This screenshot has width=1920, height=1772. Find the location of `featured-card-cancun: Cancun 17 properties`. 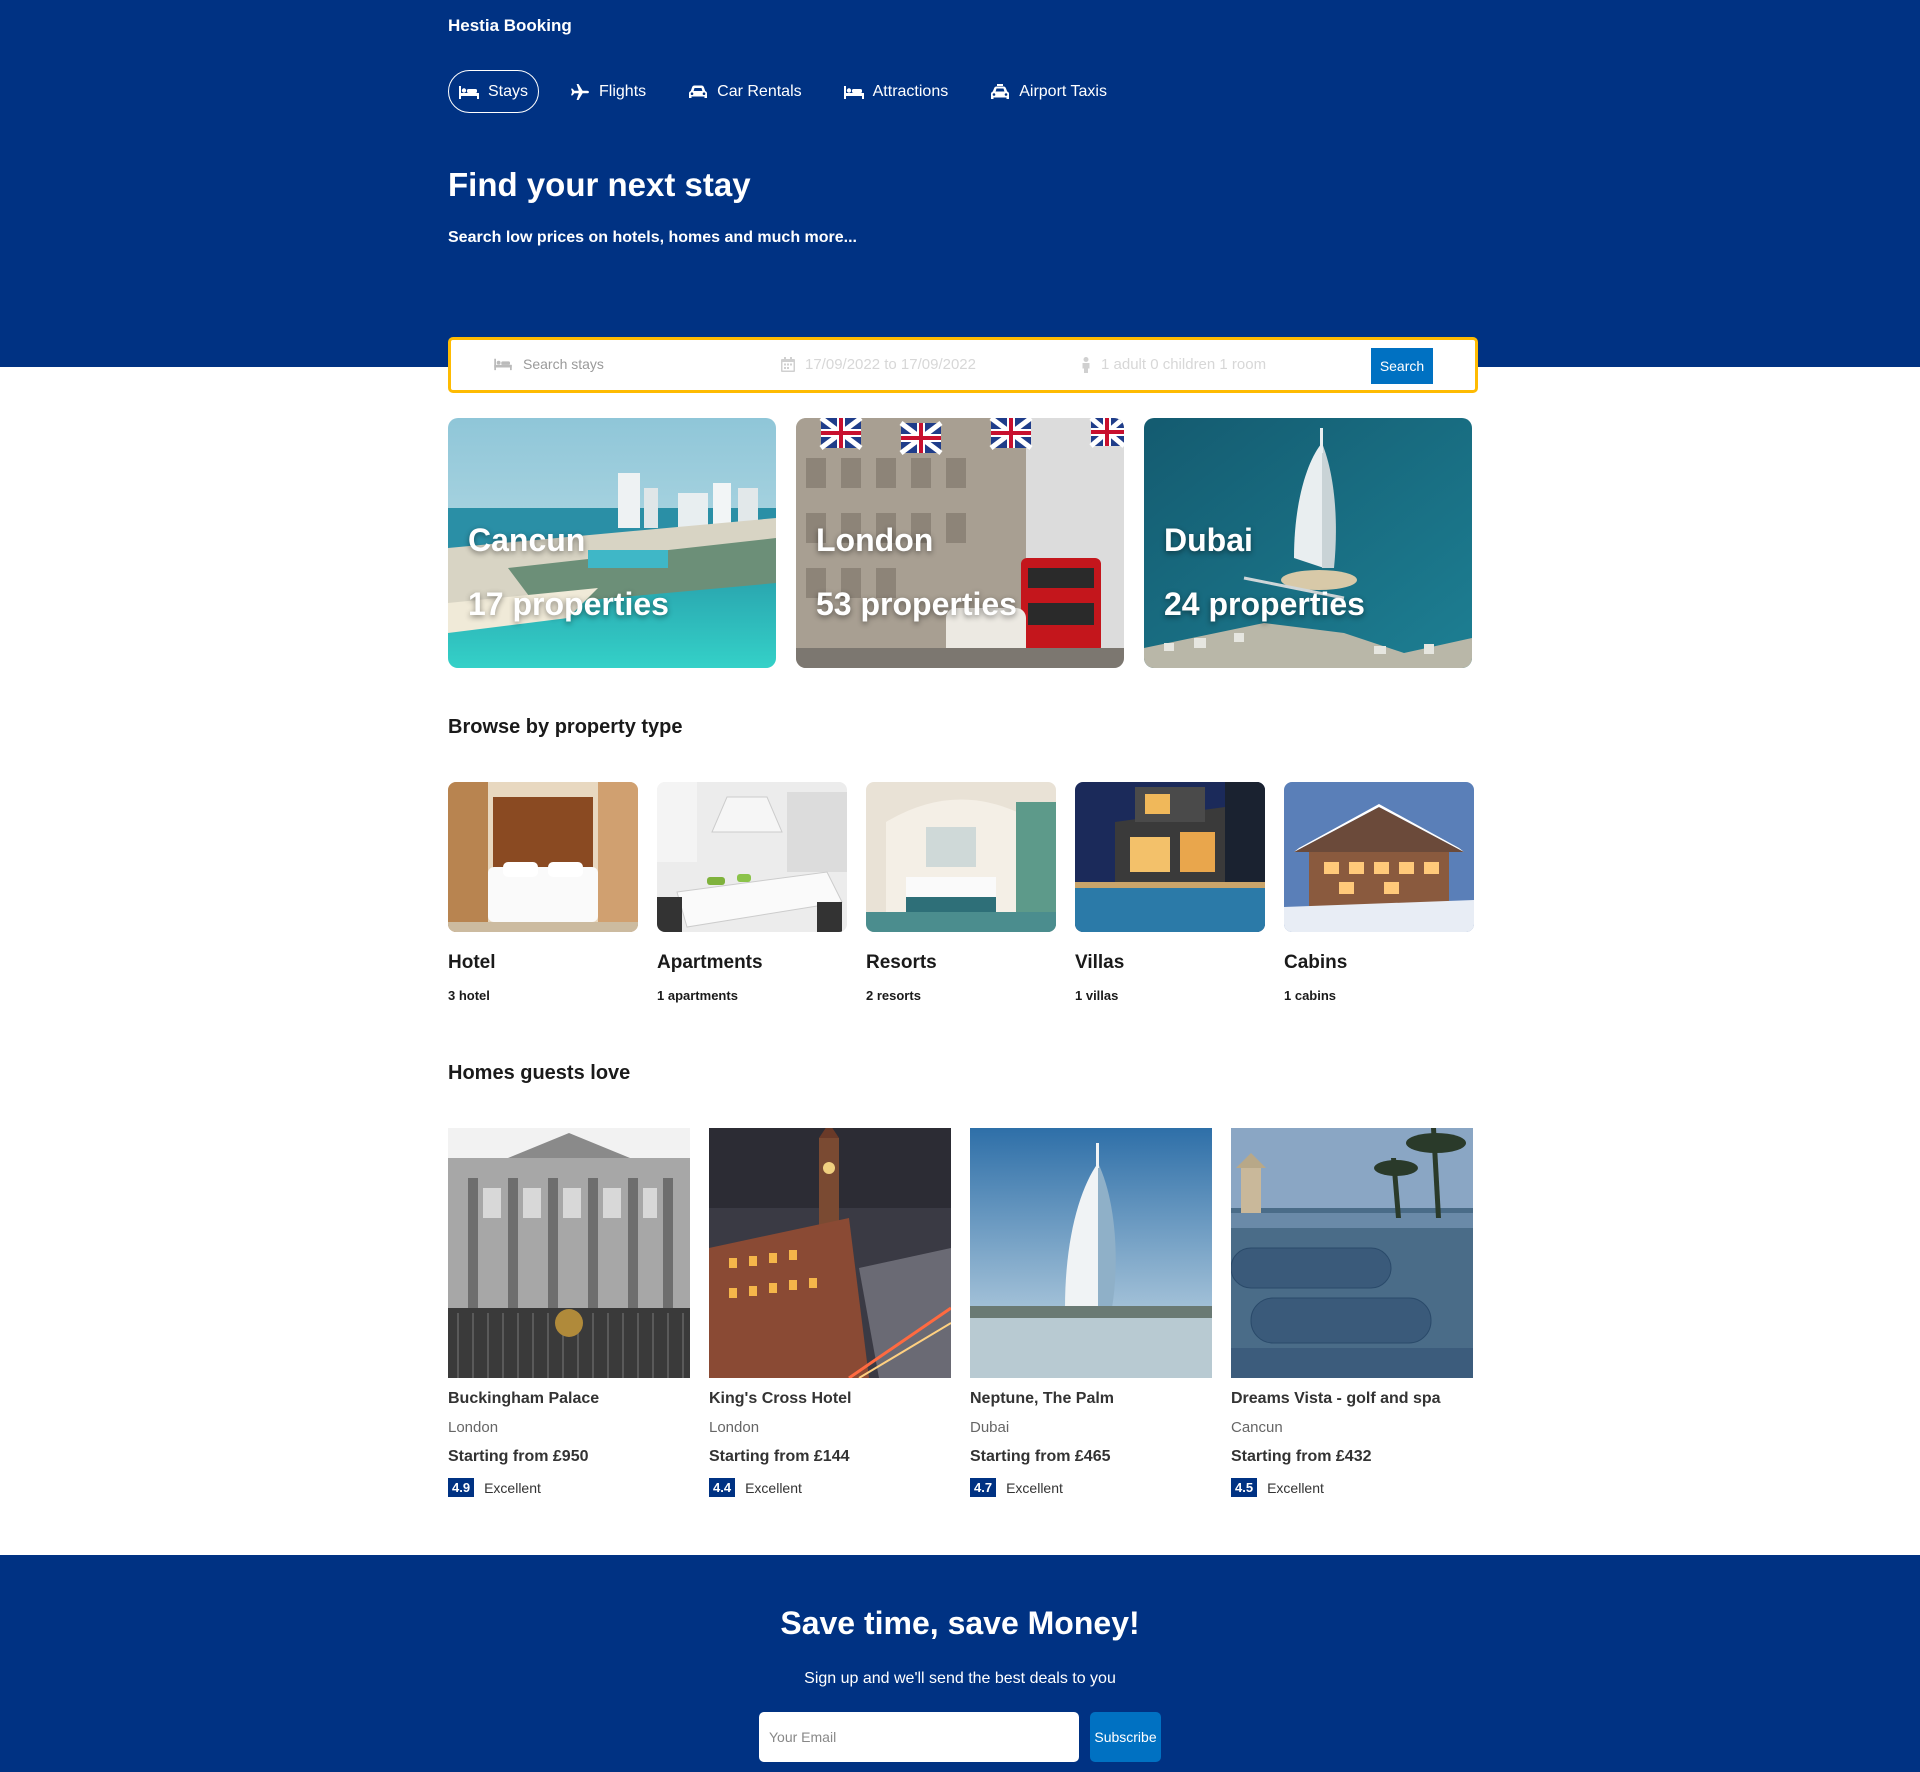

featured-card-cancun: Cancun 17 properties is located at coordinates (612, 543).